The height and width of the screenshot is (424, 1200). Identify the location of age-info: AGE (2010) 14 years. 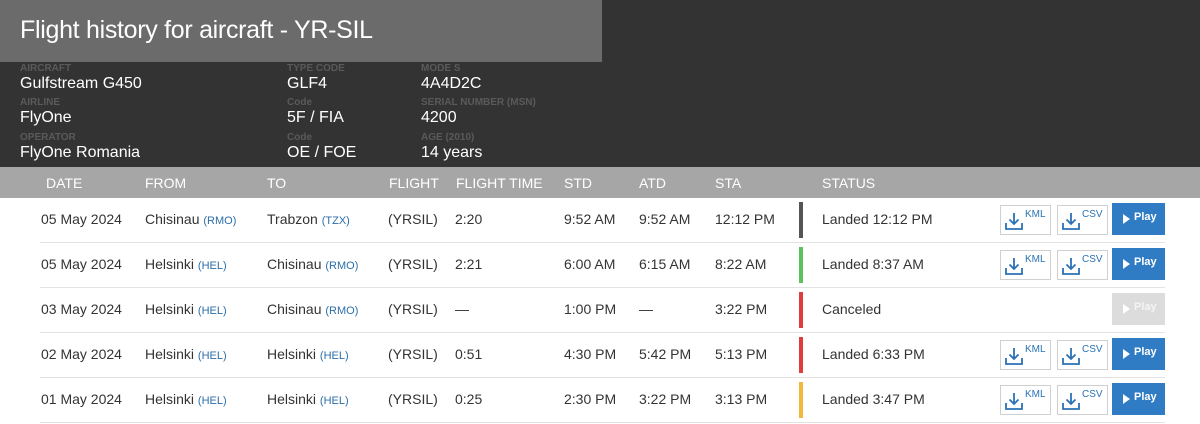
(451, 147).